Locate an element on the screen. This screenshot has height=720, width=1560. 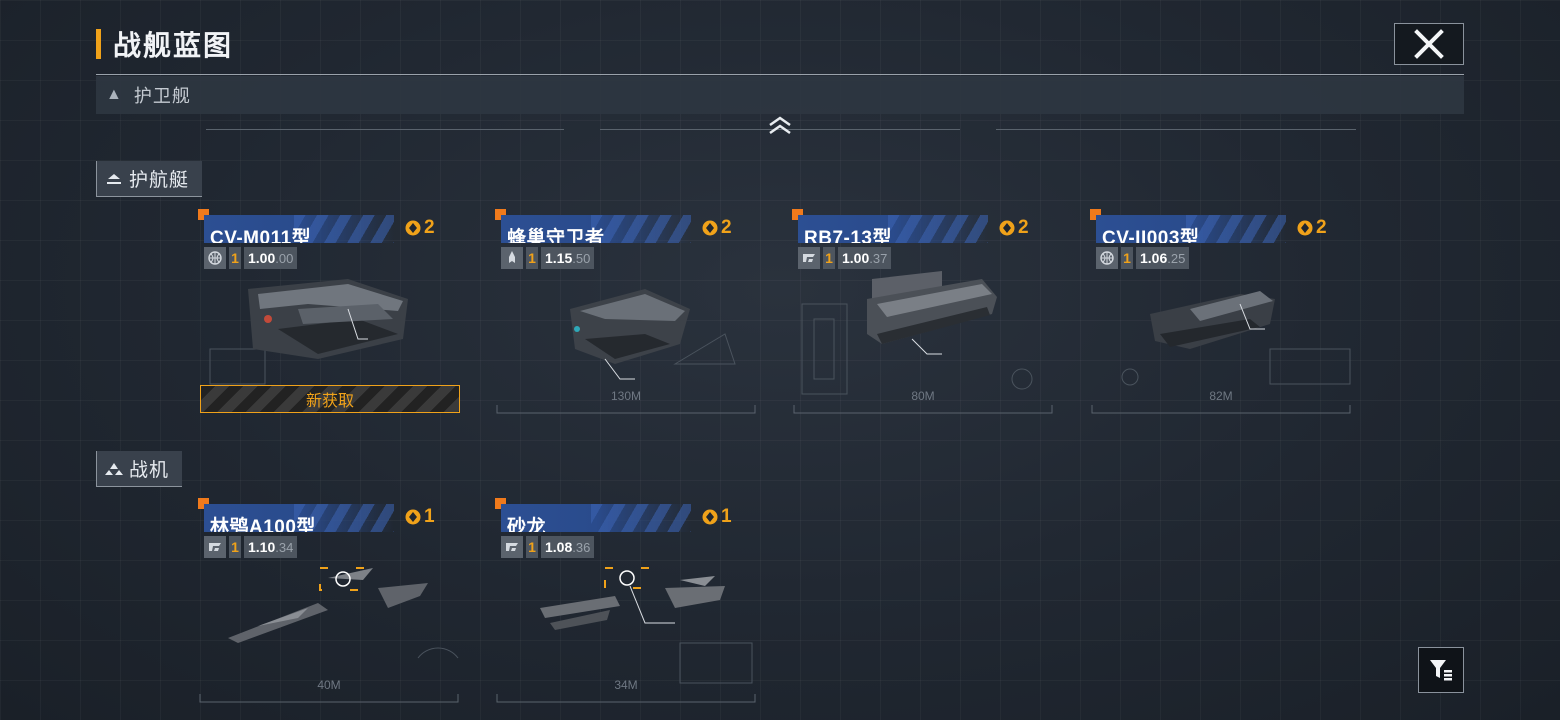
title-bar: 战舰蓝图 is located at coordinates (164, 44).